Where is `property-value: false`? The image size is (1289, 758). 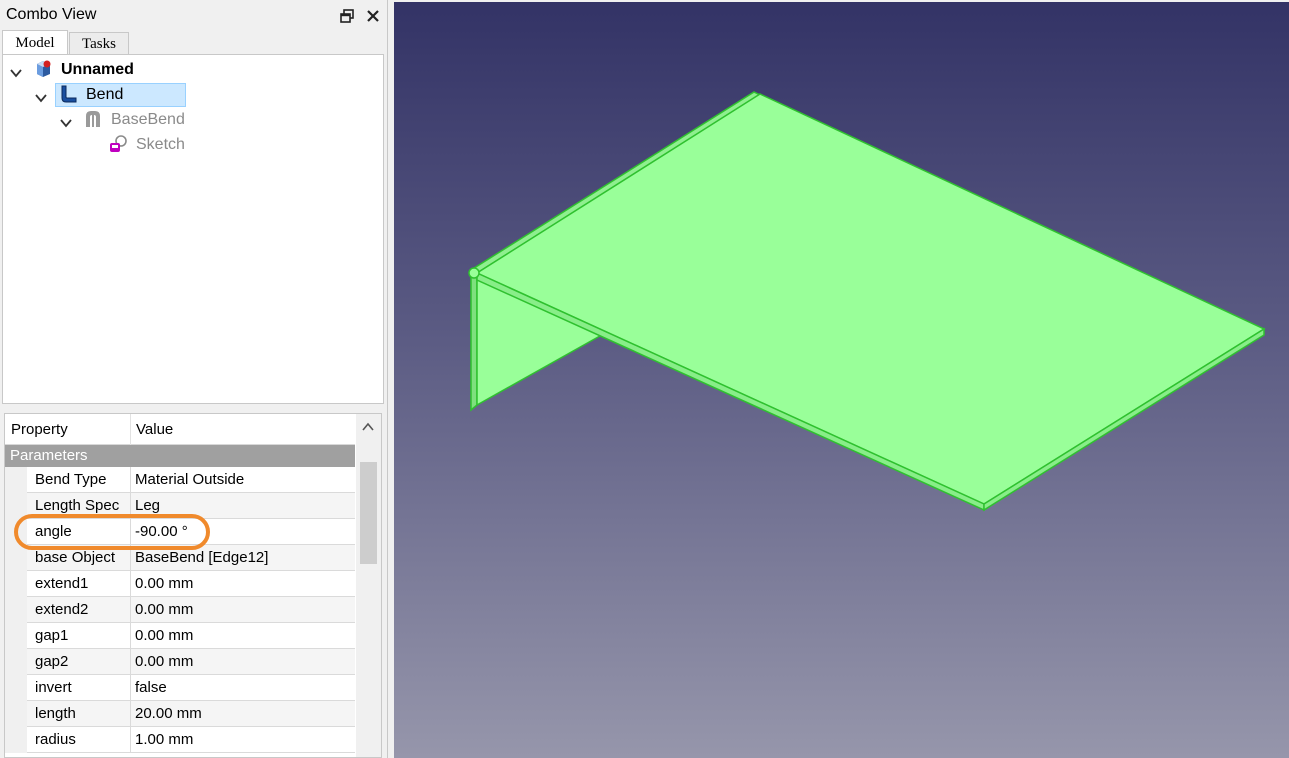 property-value: false is located at coordinates (151, 688).